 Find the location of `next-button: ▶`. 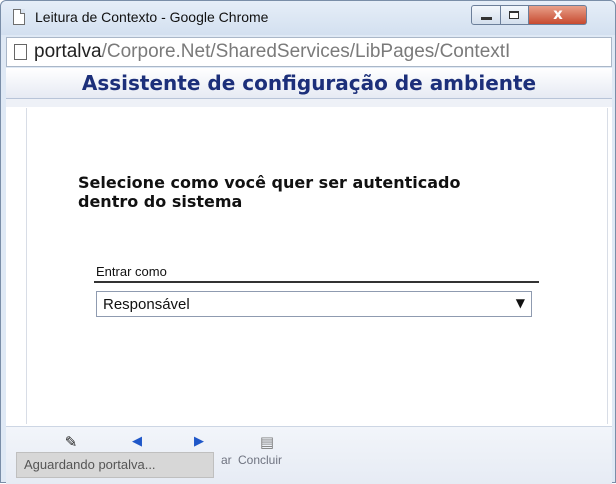

next-button: ▶ is located at coordinates (199, 442).